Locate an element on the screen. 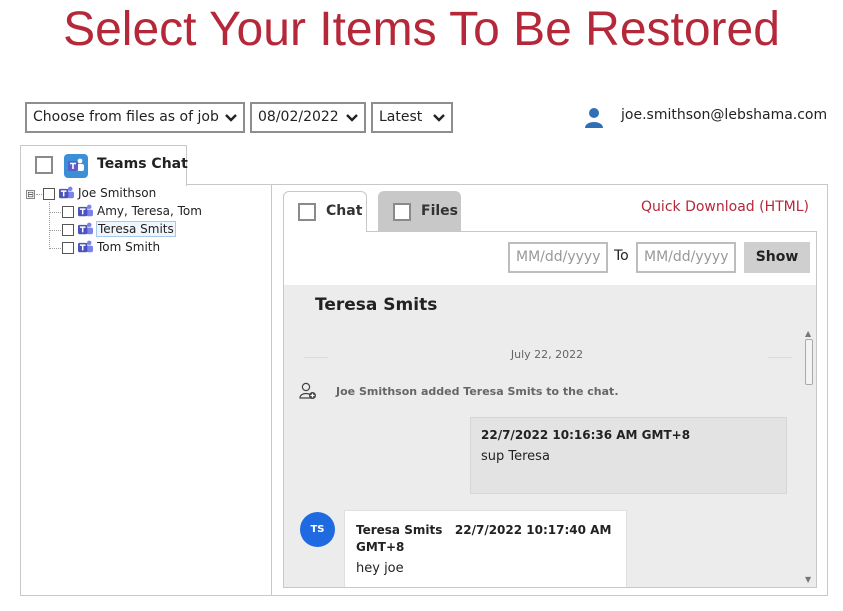  tree-node-label: Tom Smith is located at coordinates (129, 247).